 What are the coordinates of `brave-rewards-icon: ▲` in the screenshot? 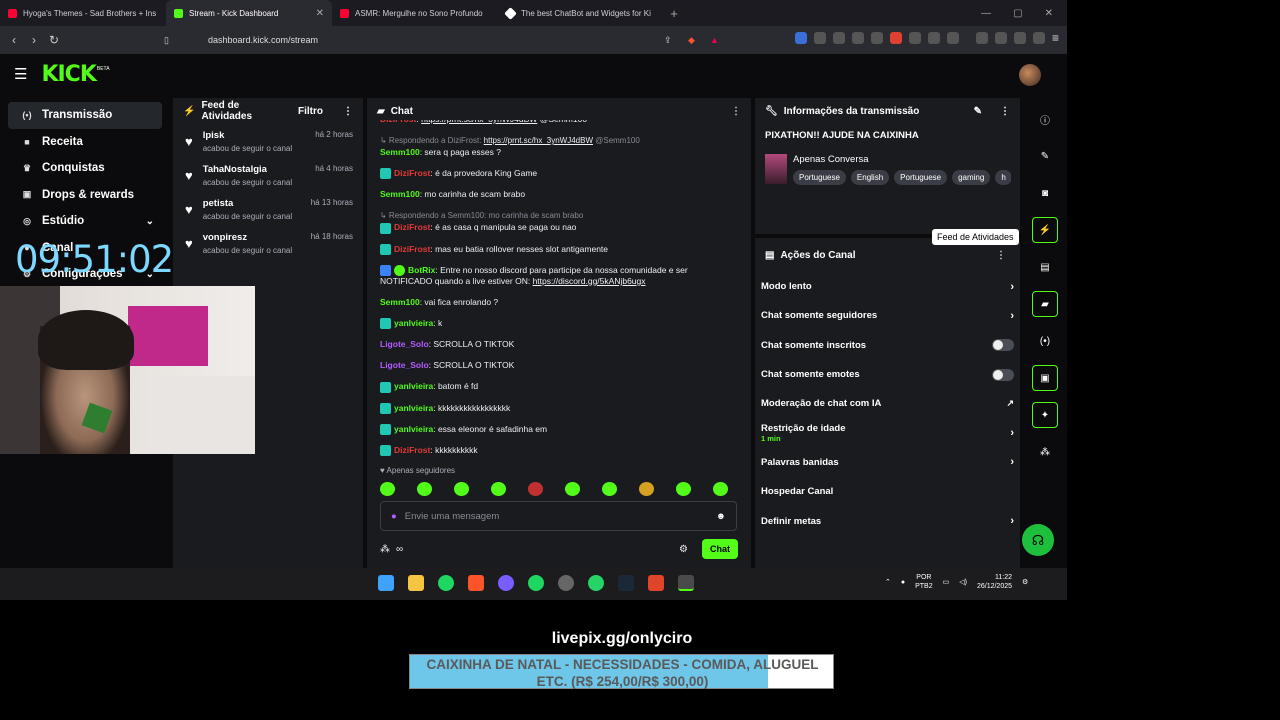 It's located at (714, 40).